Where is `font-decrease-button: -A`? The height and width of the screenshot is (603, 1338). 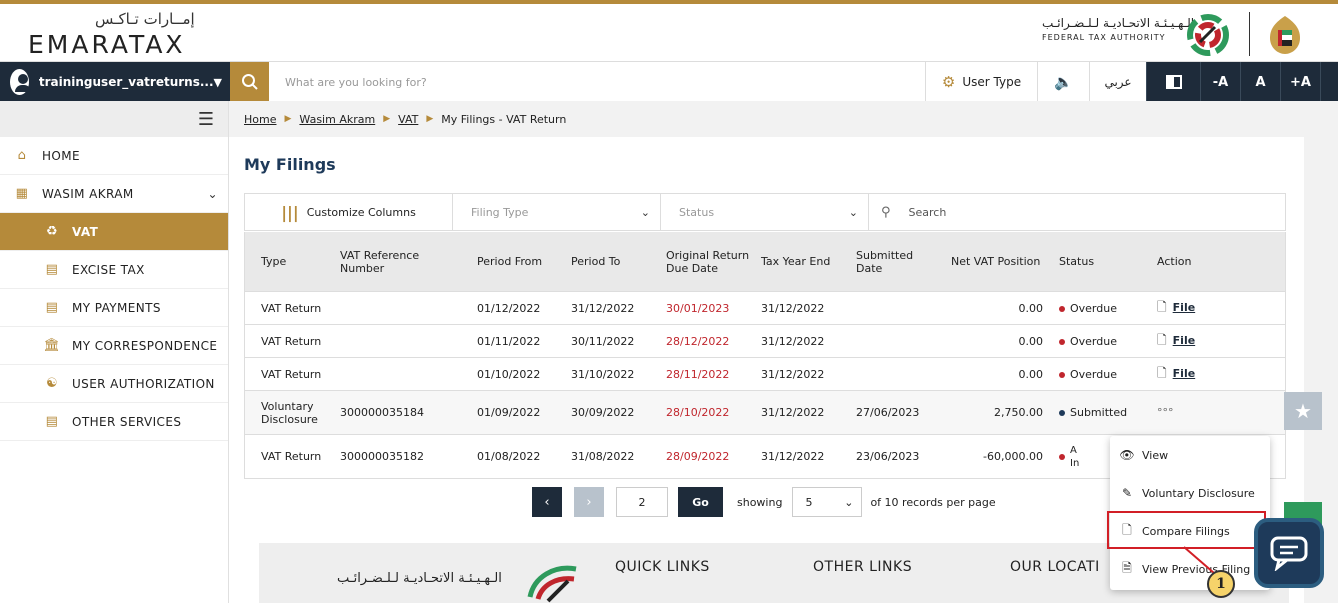
font-decrease-button: -A is located at coordinates (1220, 82).